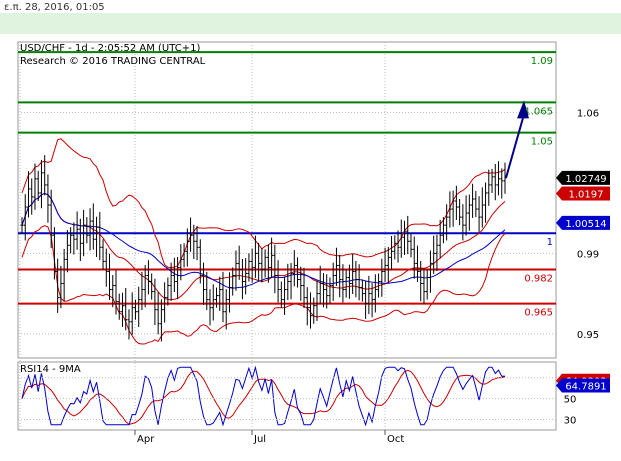 The height and width of the screenshot is (461, 621). What do you see at coordinates (395, 439) in the screenshot?
I see `time-tick-label: Oct` at bounding box center [395, 439].